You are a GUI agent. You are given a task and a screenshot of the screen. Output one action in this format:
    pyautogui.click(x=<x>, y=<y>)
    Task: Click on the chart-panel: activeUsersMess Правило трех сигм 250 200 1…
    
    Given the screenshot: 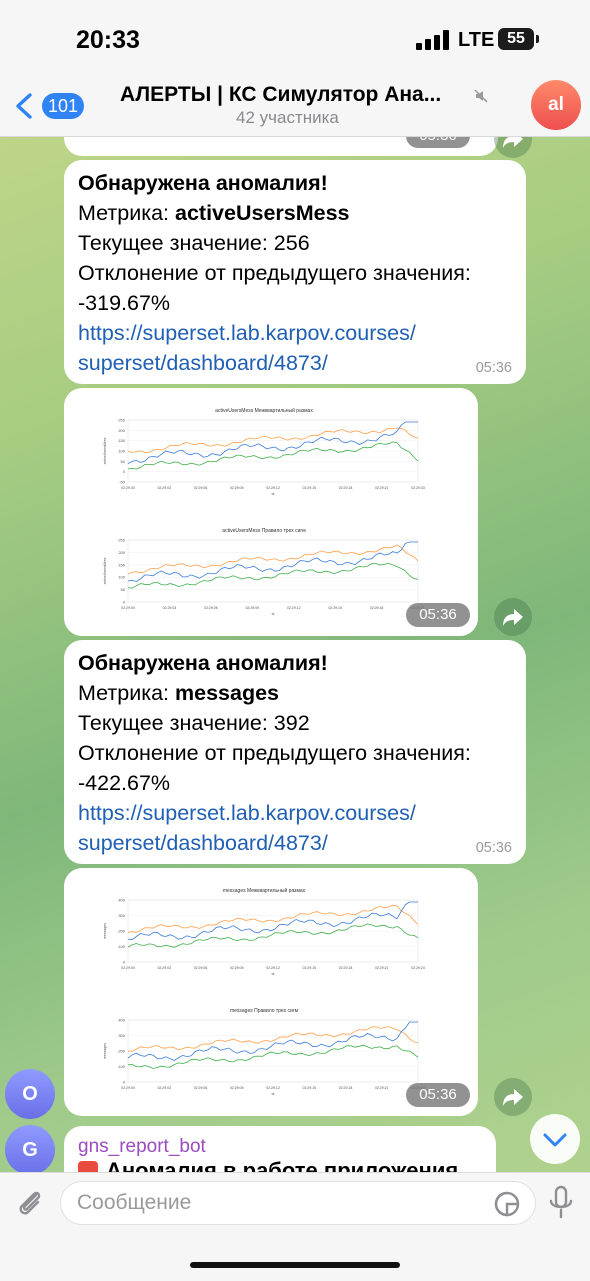 What is the action you would take?
    pyautogui.click(x=264, y=572)
    